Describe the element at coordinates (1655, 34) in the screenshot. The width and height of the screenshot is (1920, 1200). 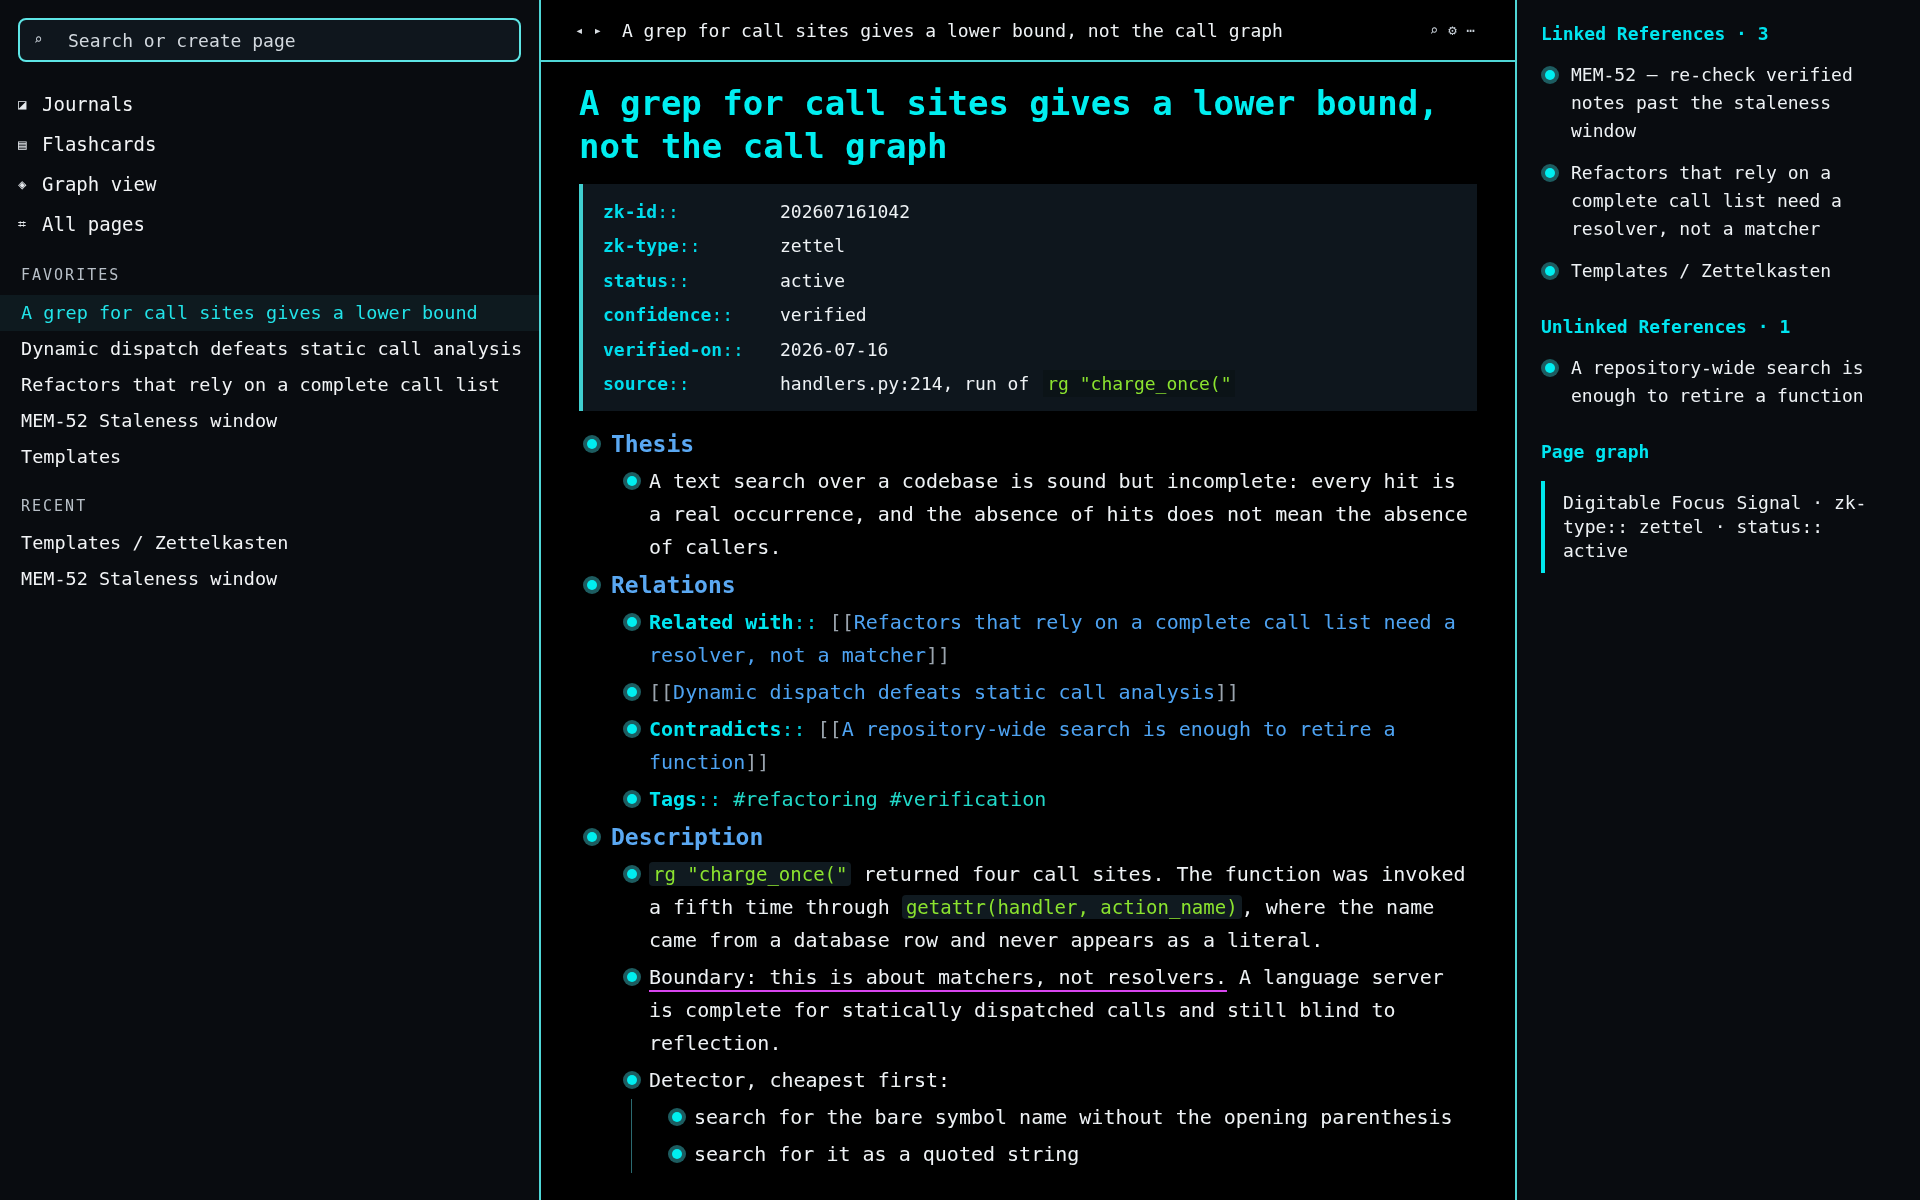
I see `references-heading: Linked References · 3` at that location.